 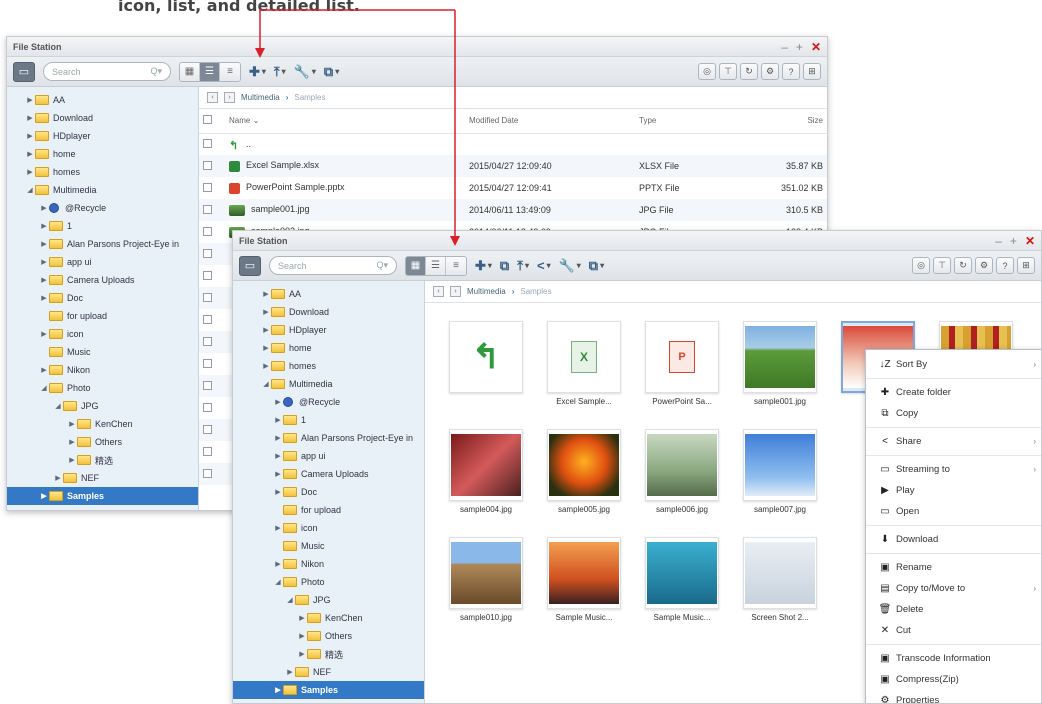 I want to click on column-header-size: Size, so click(x=791, y=121).